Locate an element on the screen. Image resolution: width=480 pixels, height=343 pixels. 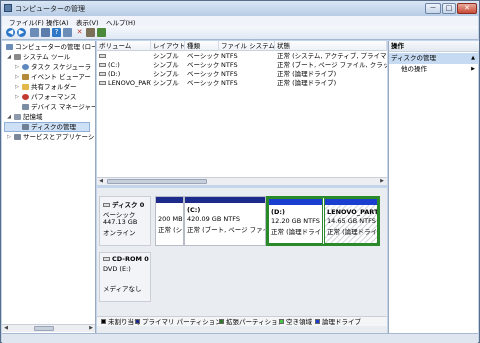
partition-c: (C:) 420.09 GB NTFS 正常 (ブート, ページ ファイ is located at coordinates (225, 221).